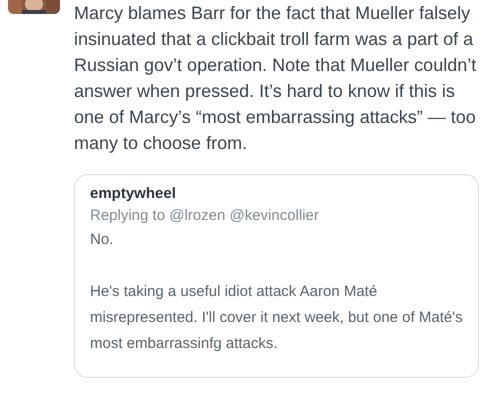 Image resolution: width=495 pixels, height=400 pixels. I want to click on author-name: emptywheel, so click(133, 194).